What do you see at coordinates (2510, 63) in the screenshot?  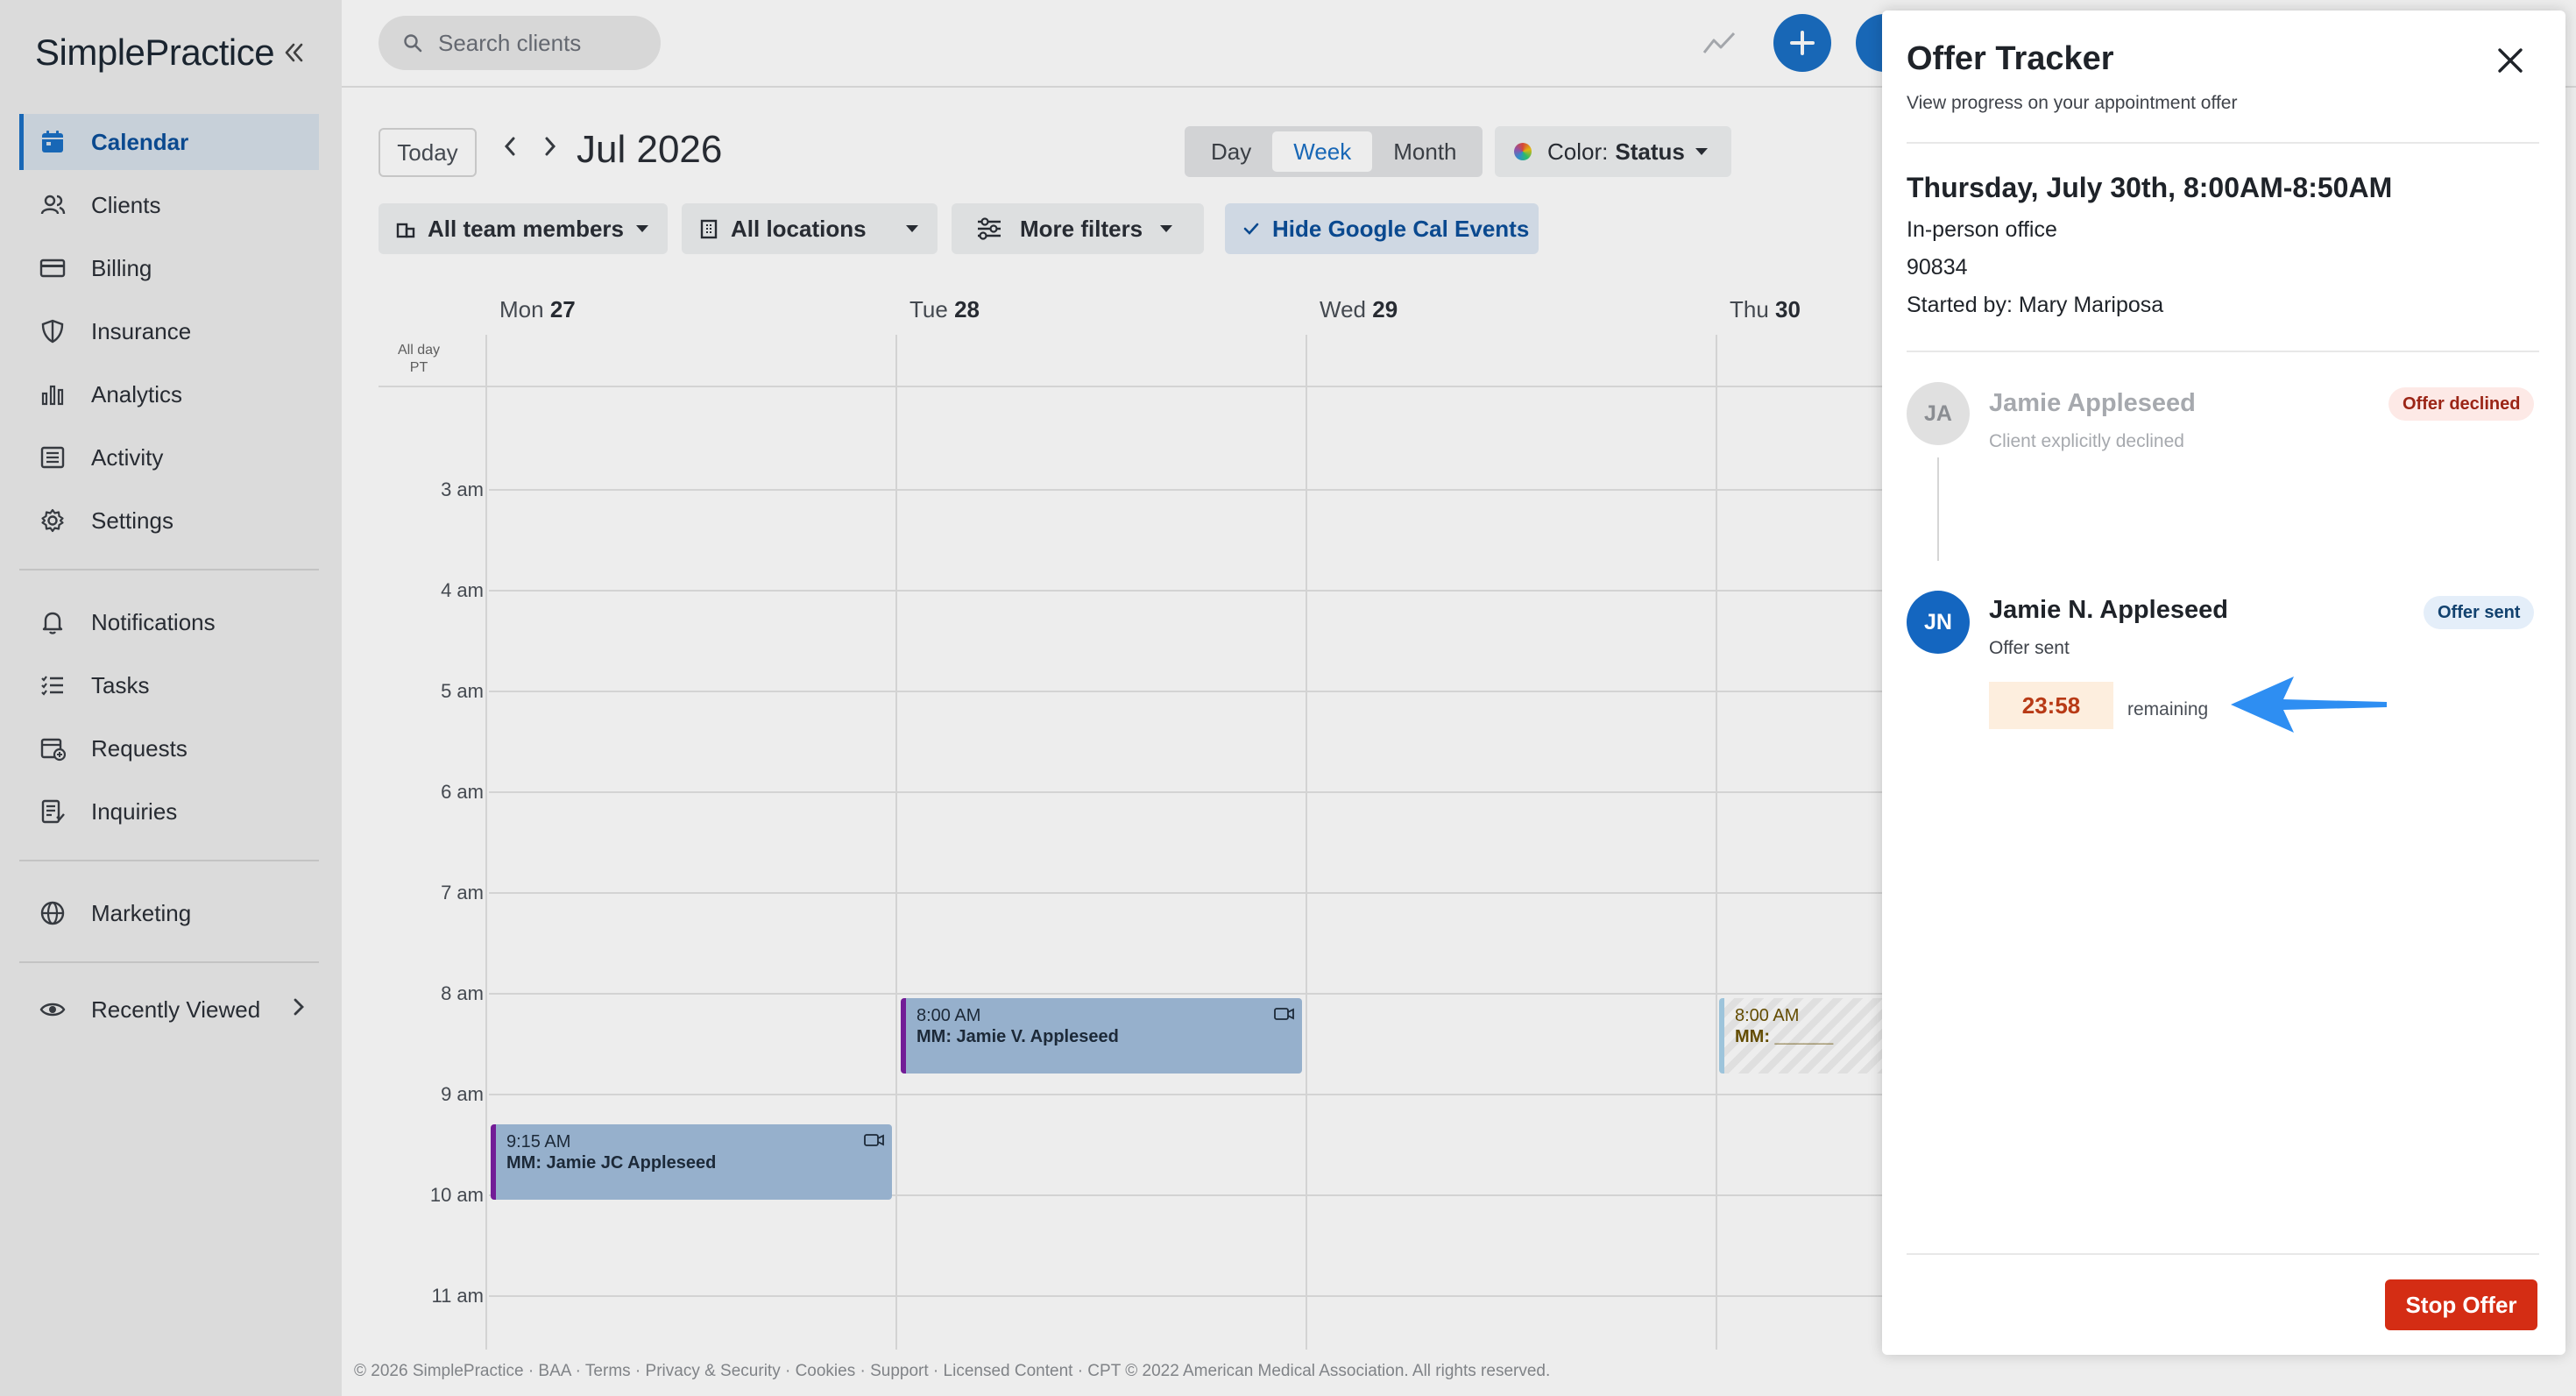 I see `close-icon` at bounding box center [2510, 63].